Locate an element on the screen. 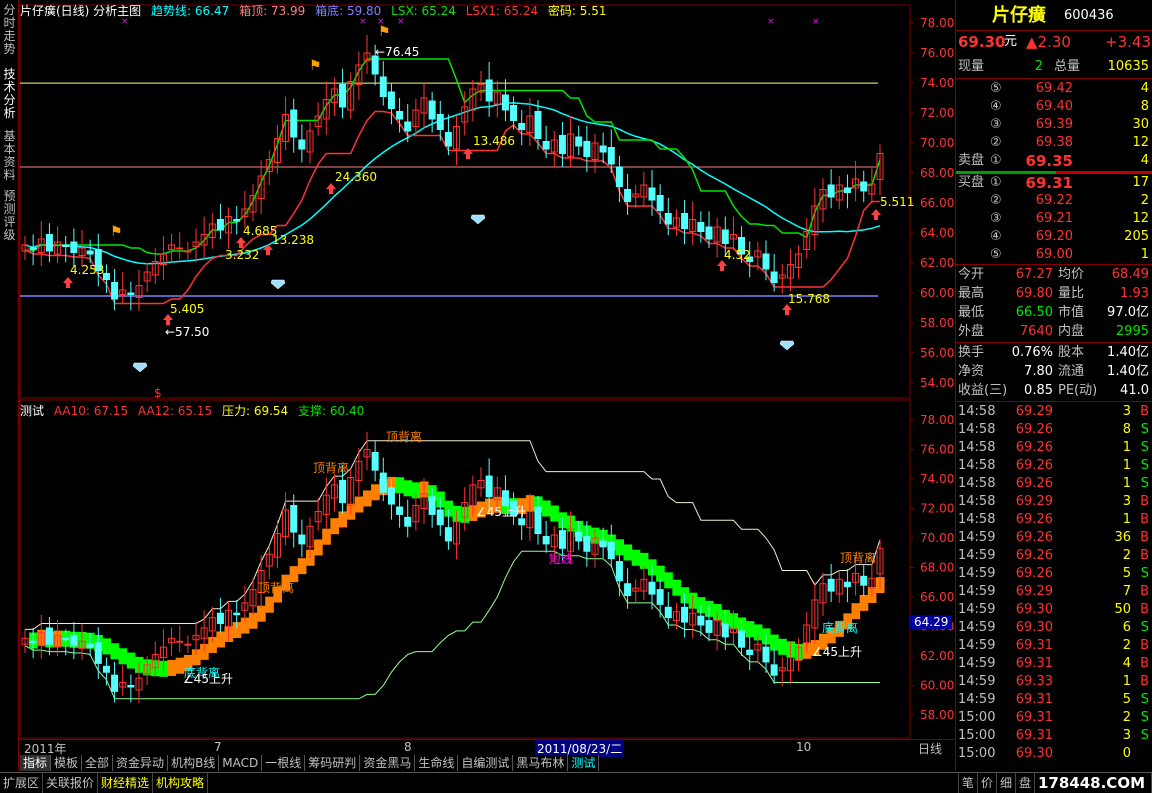 The image size is (1152, 793). tick-row: 14:59 69.31 5 S is located at coordinates (1054, 700).